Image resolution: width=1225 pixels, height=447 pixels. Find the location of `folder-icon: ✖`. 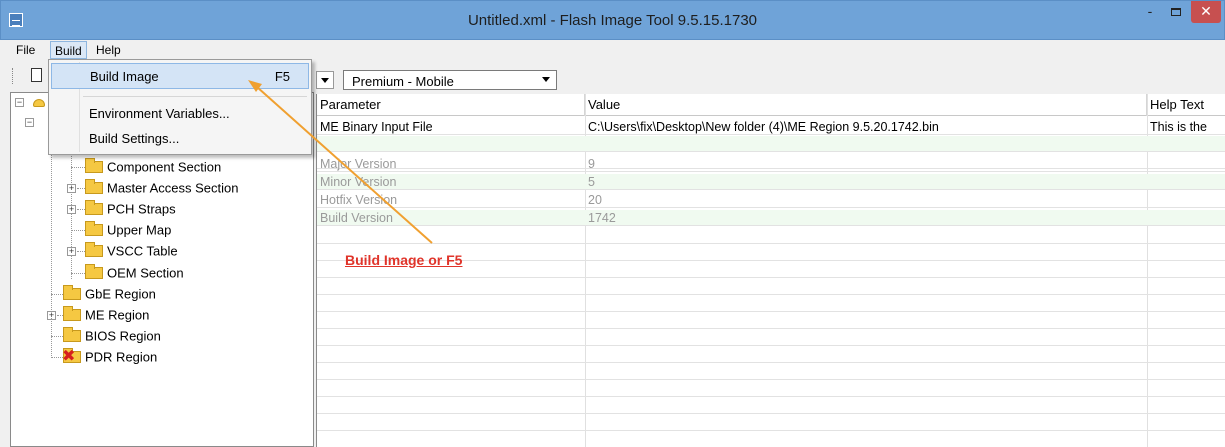

folder-icon: ✖ is located at coordinates (71, 356).